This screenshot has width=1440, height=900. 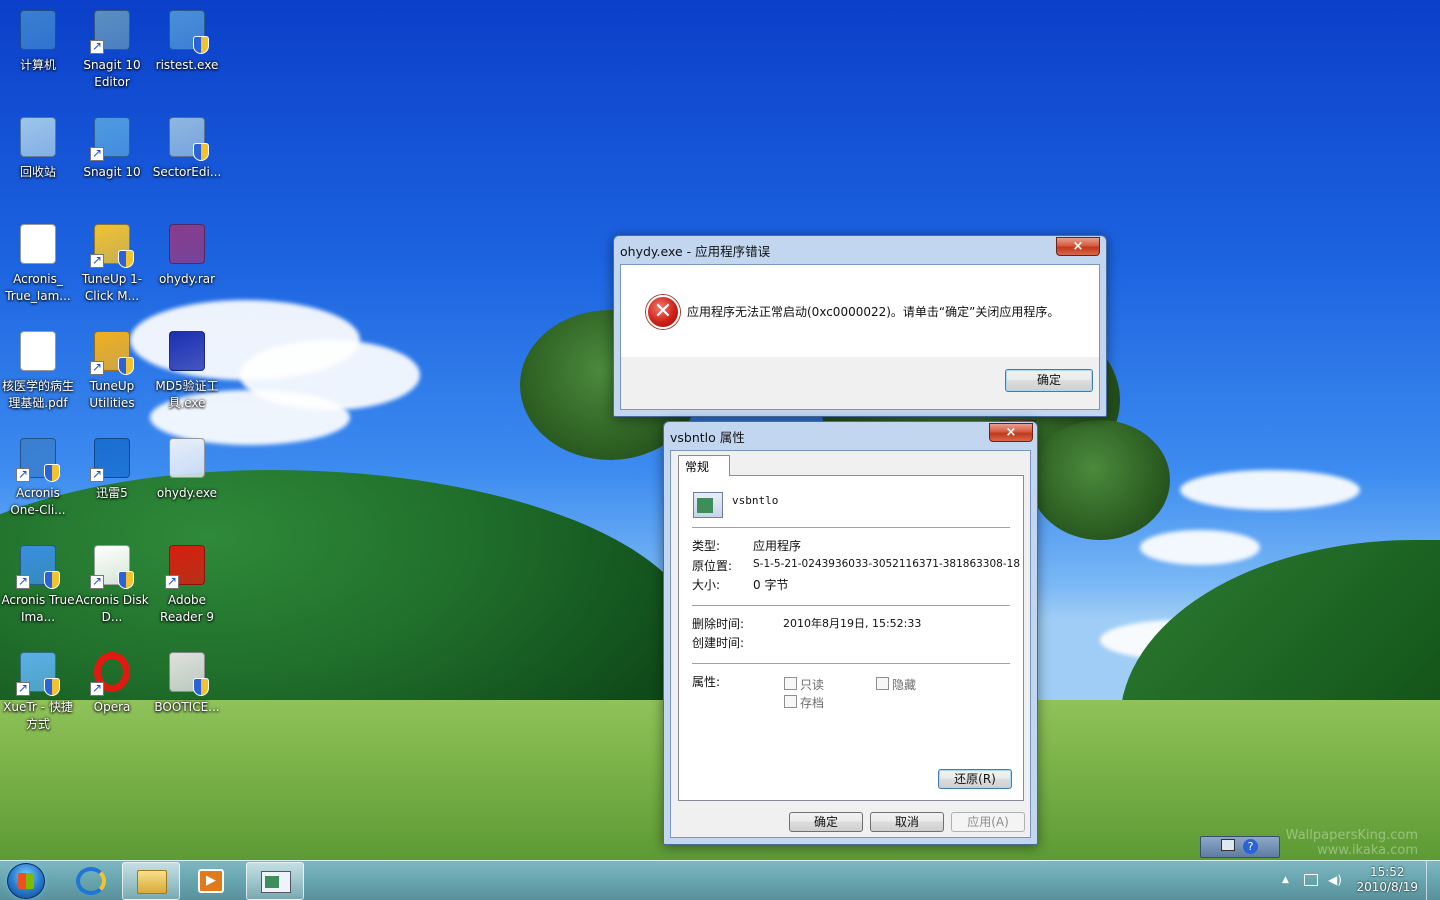 What do you see at coordinates (850, 436) in the screenshot?
I see `properties-dialog-titlebar: vsbntlo 属性` at bounding box center [850, 436].